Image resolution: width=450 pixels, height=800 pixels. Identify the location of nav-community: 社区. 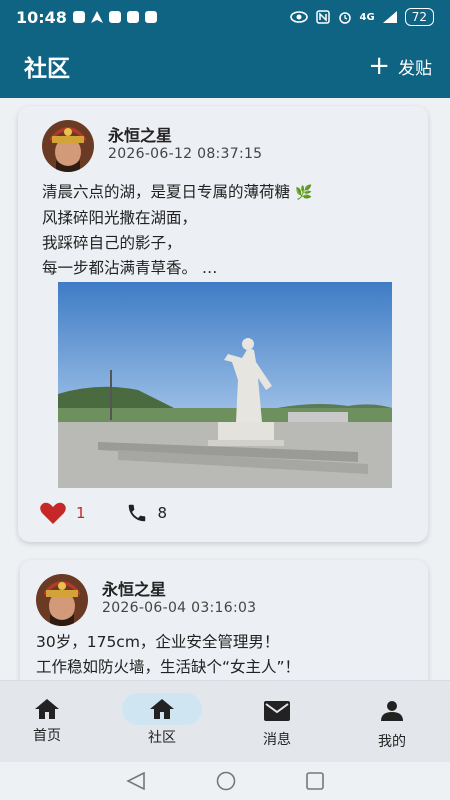
(162, 722).